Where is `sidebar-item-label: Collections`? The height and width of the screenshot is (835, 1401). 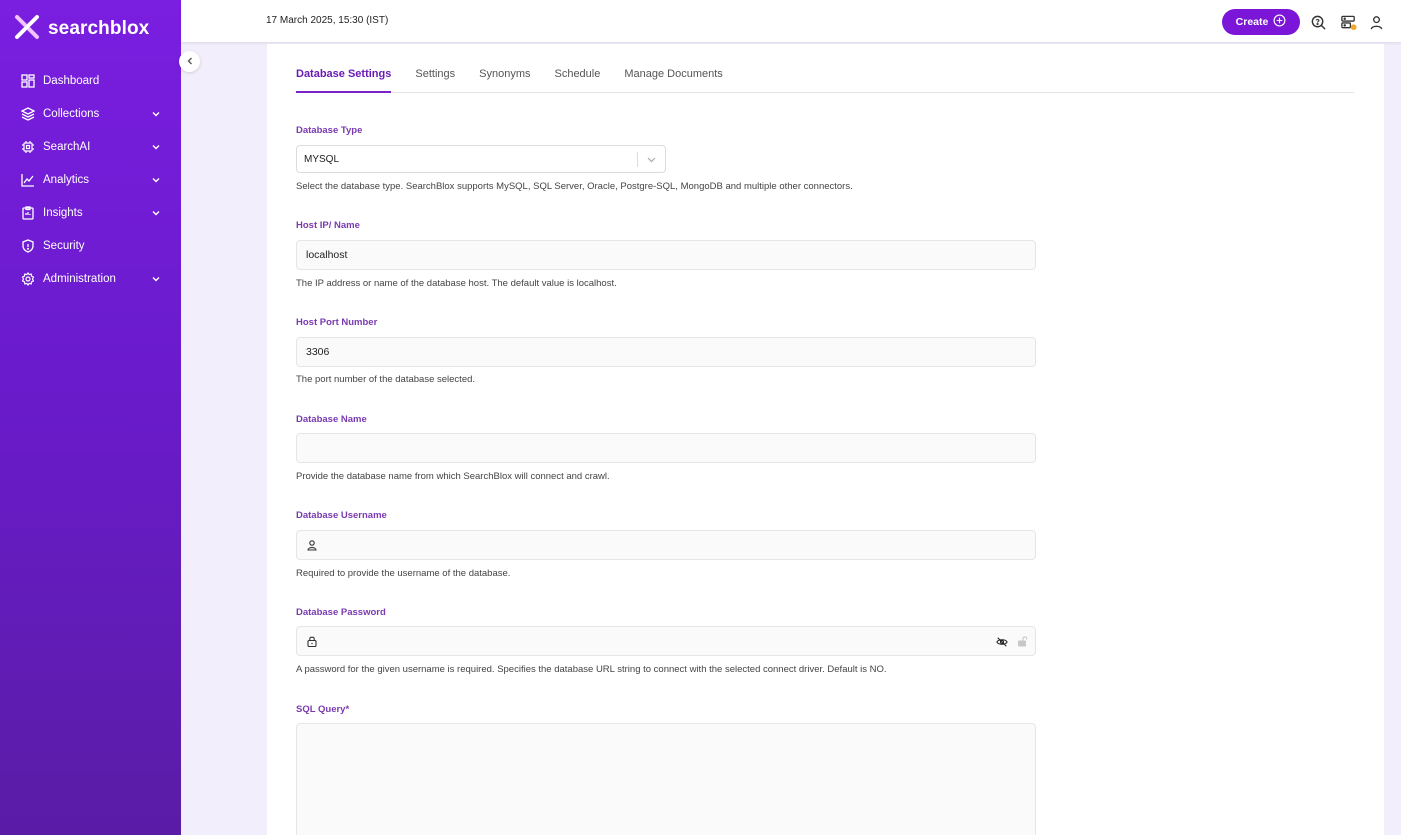 sidebar-item-label: Collections is located at coordinates (71, 113).